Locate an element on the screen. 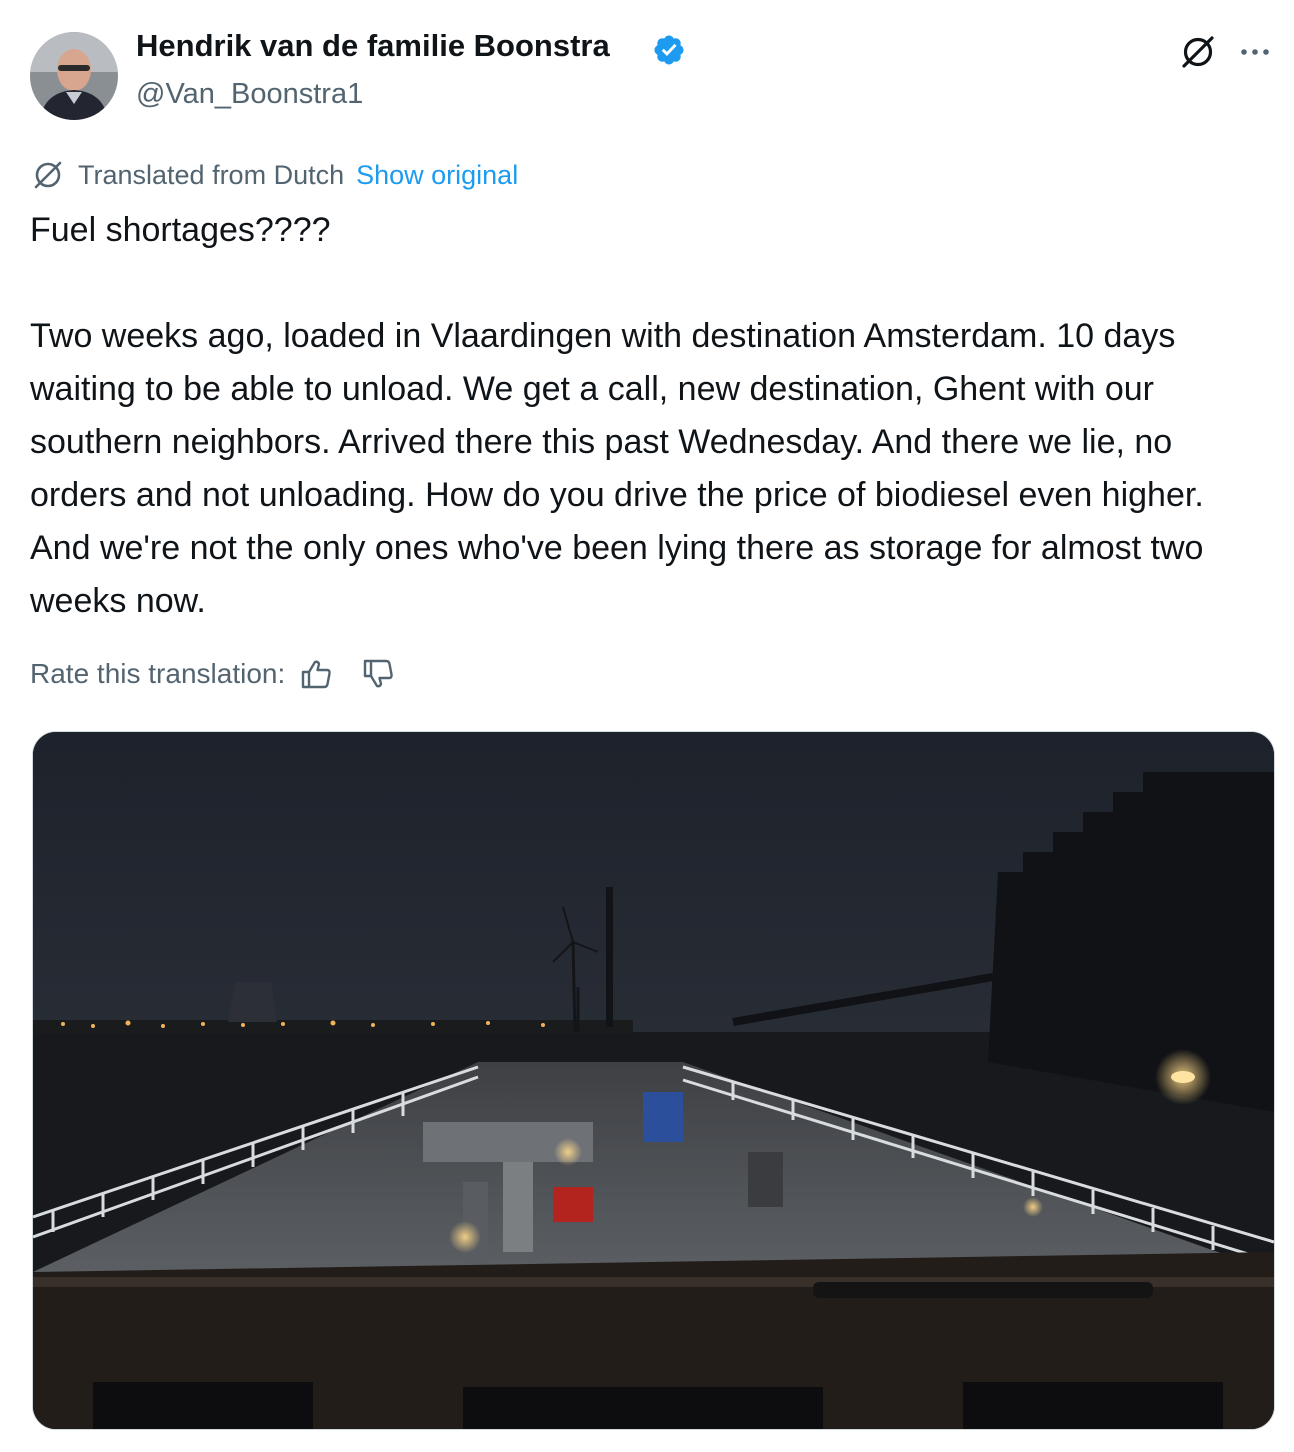 Image resolution: width=1294 pixels, height=1452 pixels. author-handle: @Van_Boonstra1 is located at coordinates (249, 94).